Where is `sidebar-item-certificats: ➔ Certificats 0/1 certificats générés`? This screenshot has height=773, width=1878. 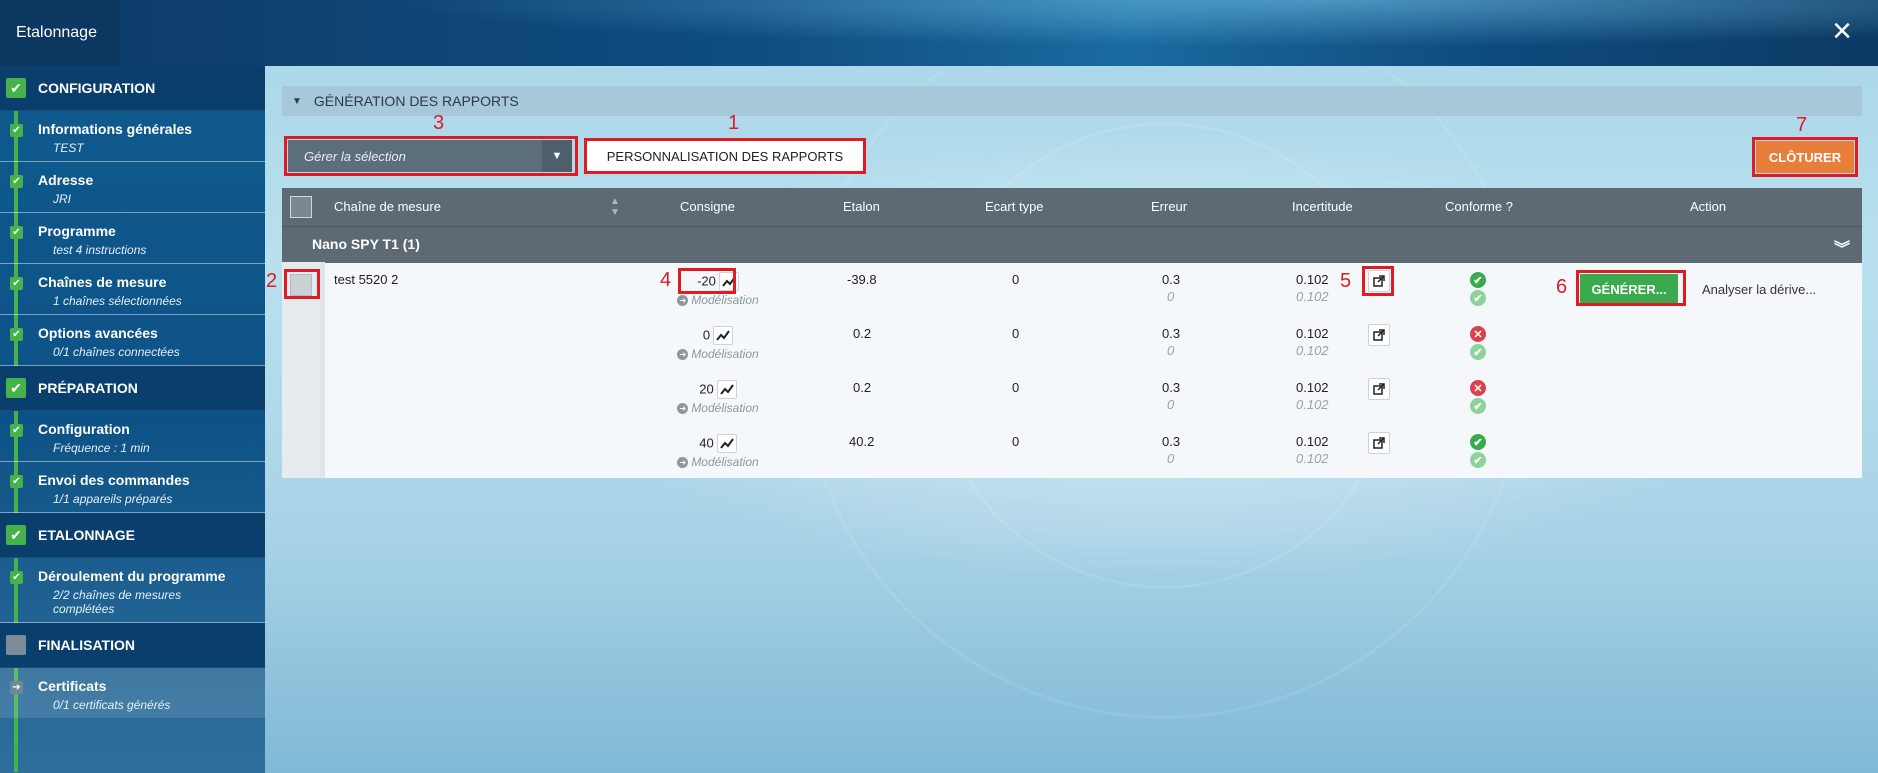
sidebar-item-certificats: ➔ Certificats 0/1 certificats générés is located at coordinates (132, 693).